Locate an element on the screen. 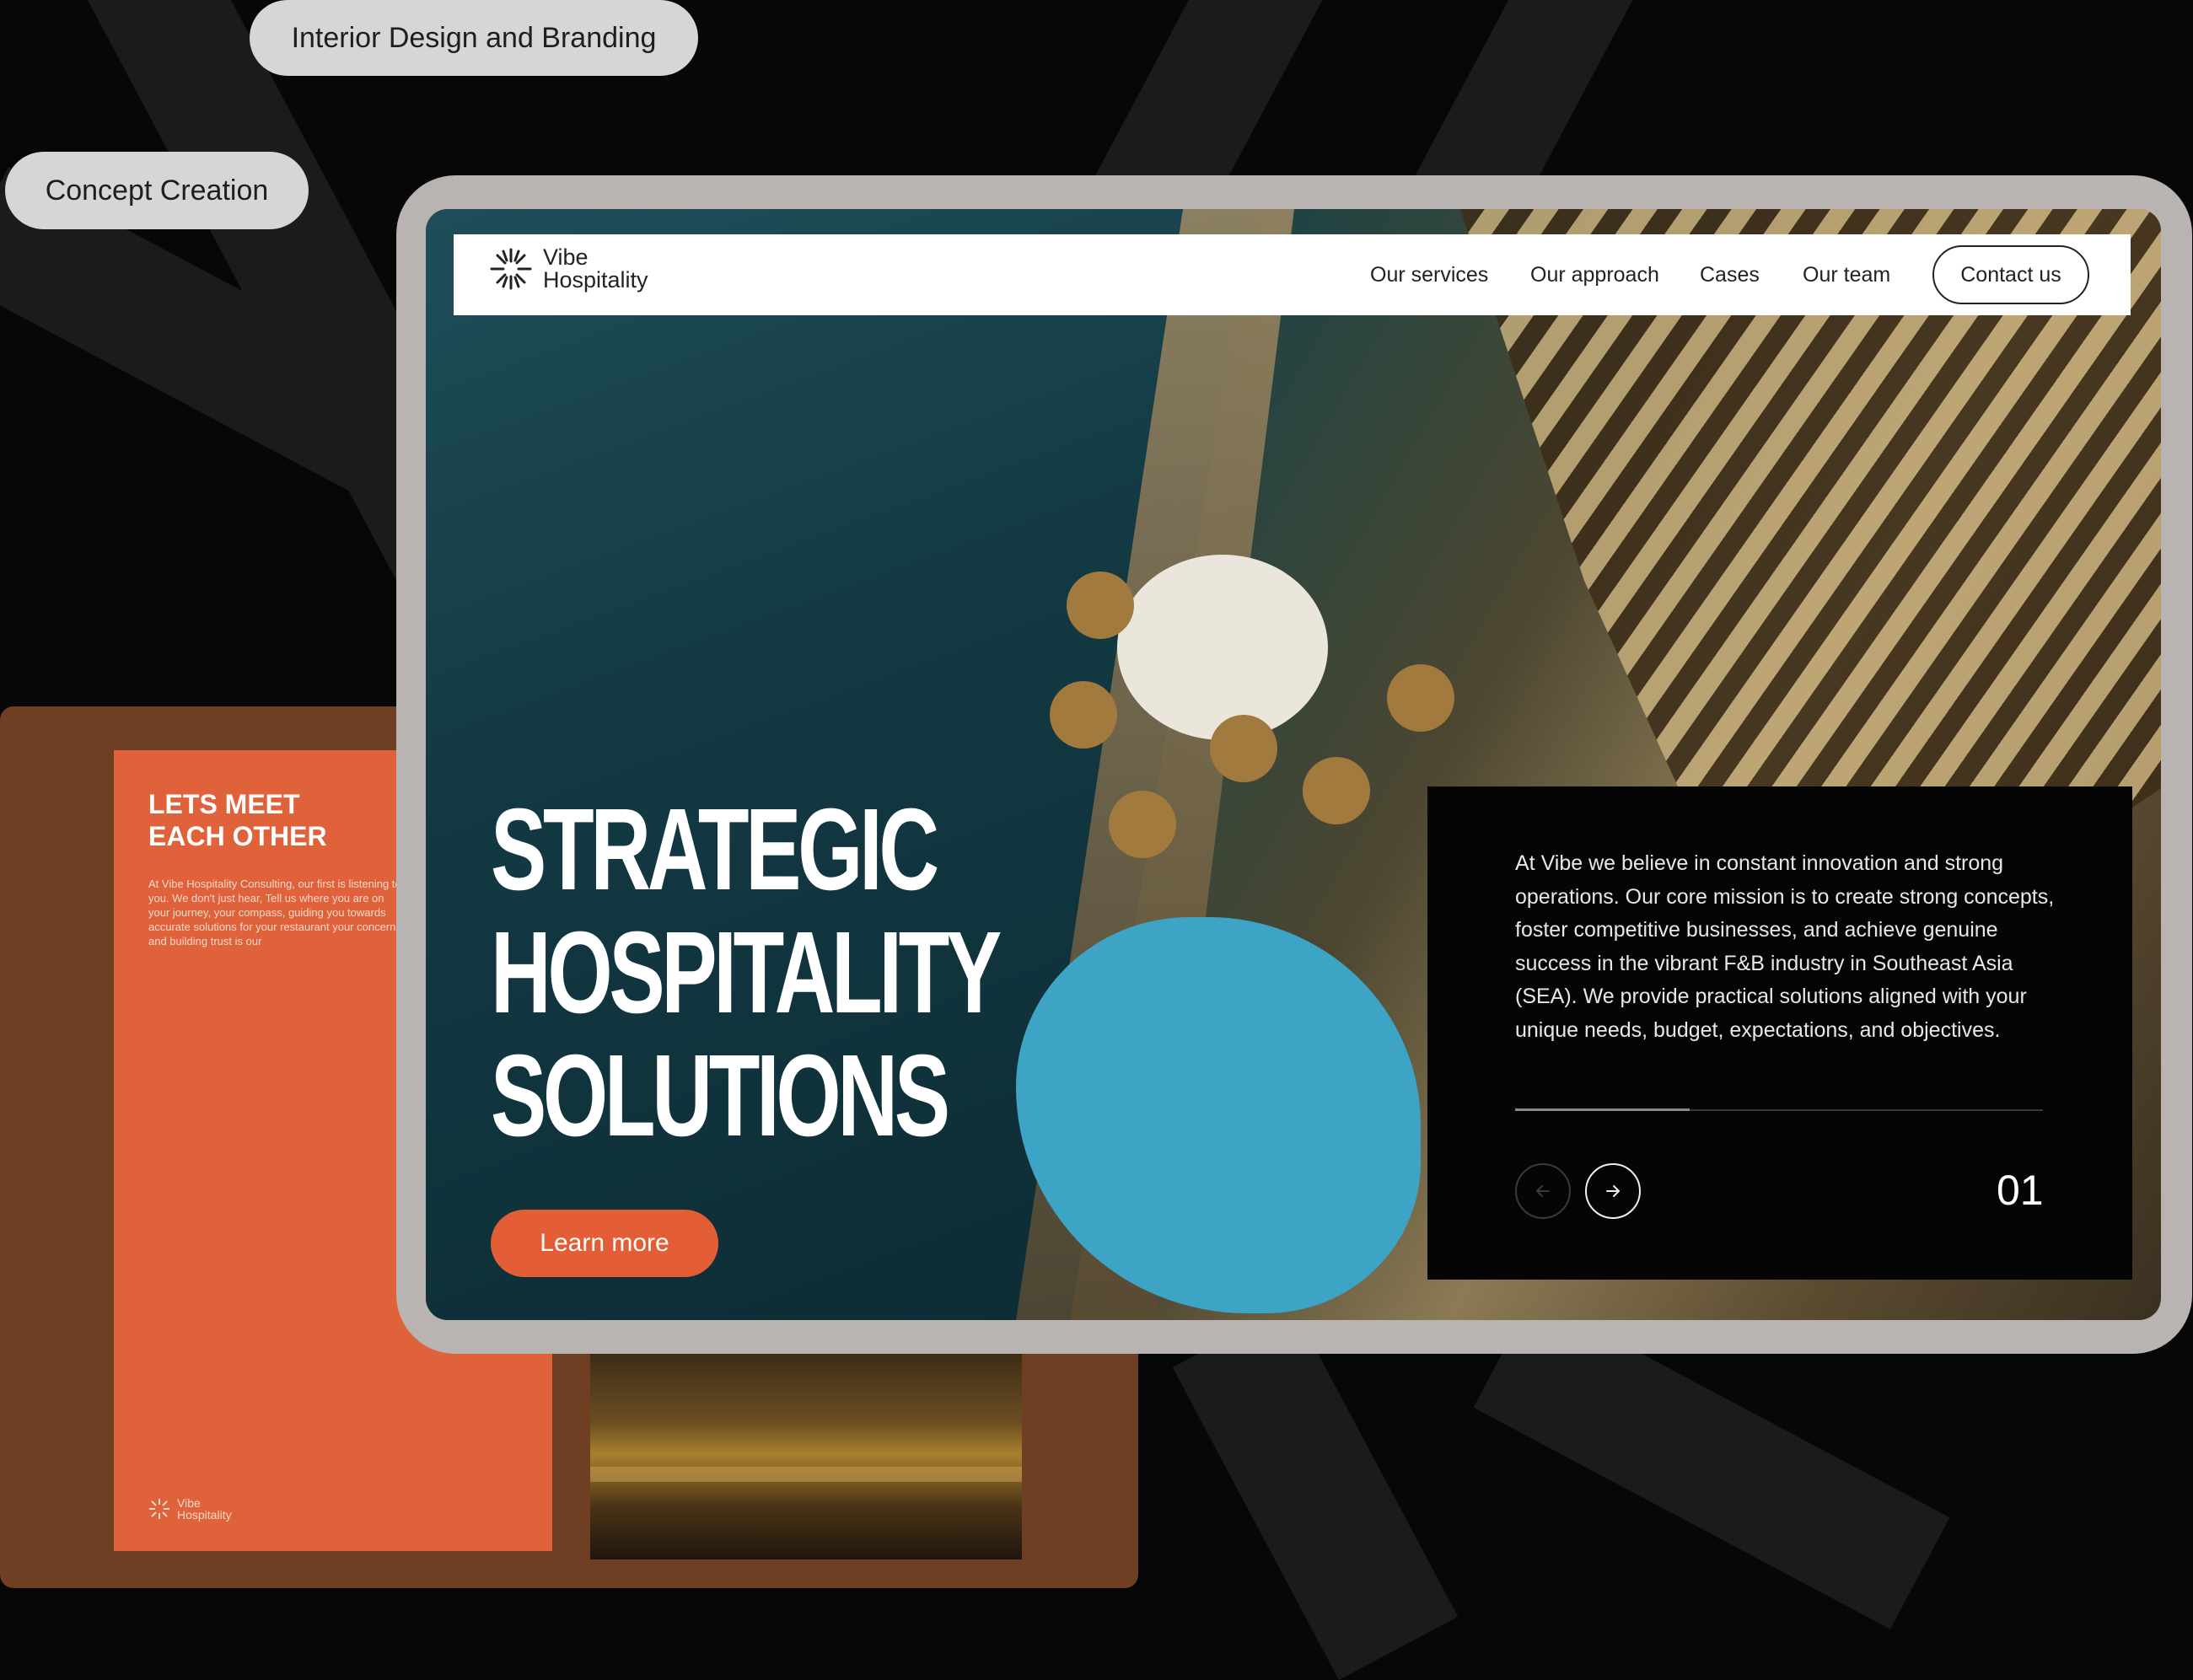  slide-counter: 01 is located at coordinates (2020, 1190).